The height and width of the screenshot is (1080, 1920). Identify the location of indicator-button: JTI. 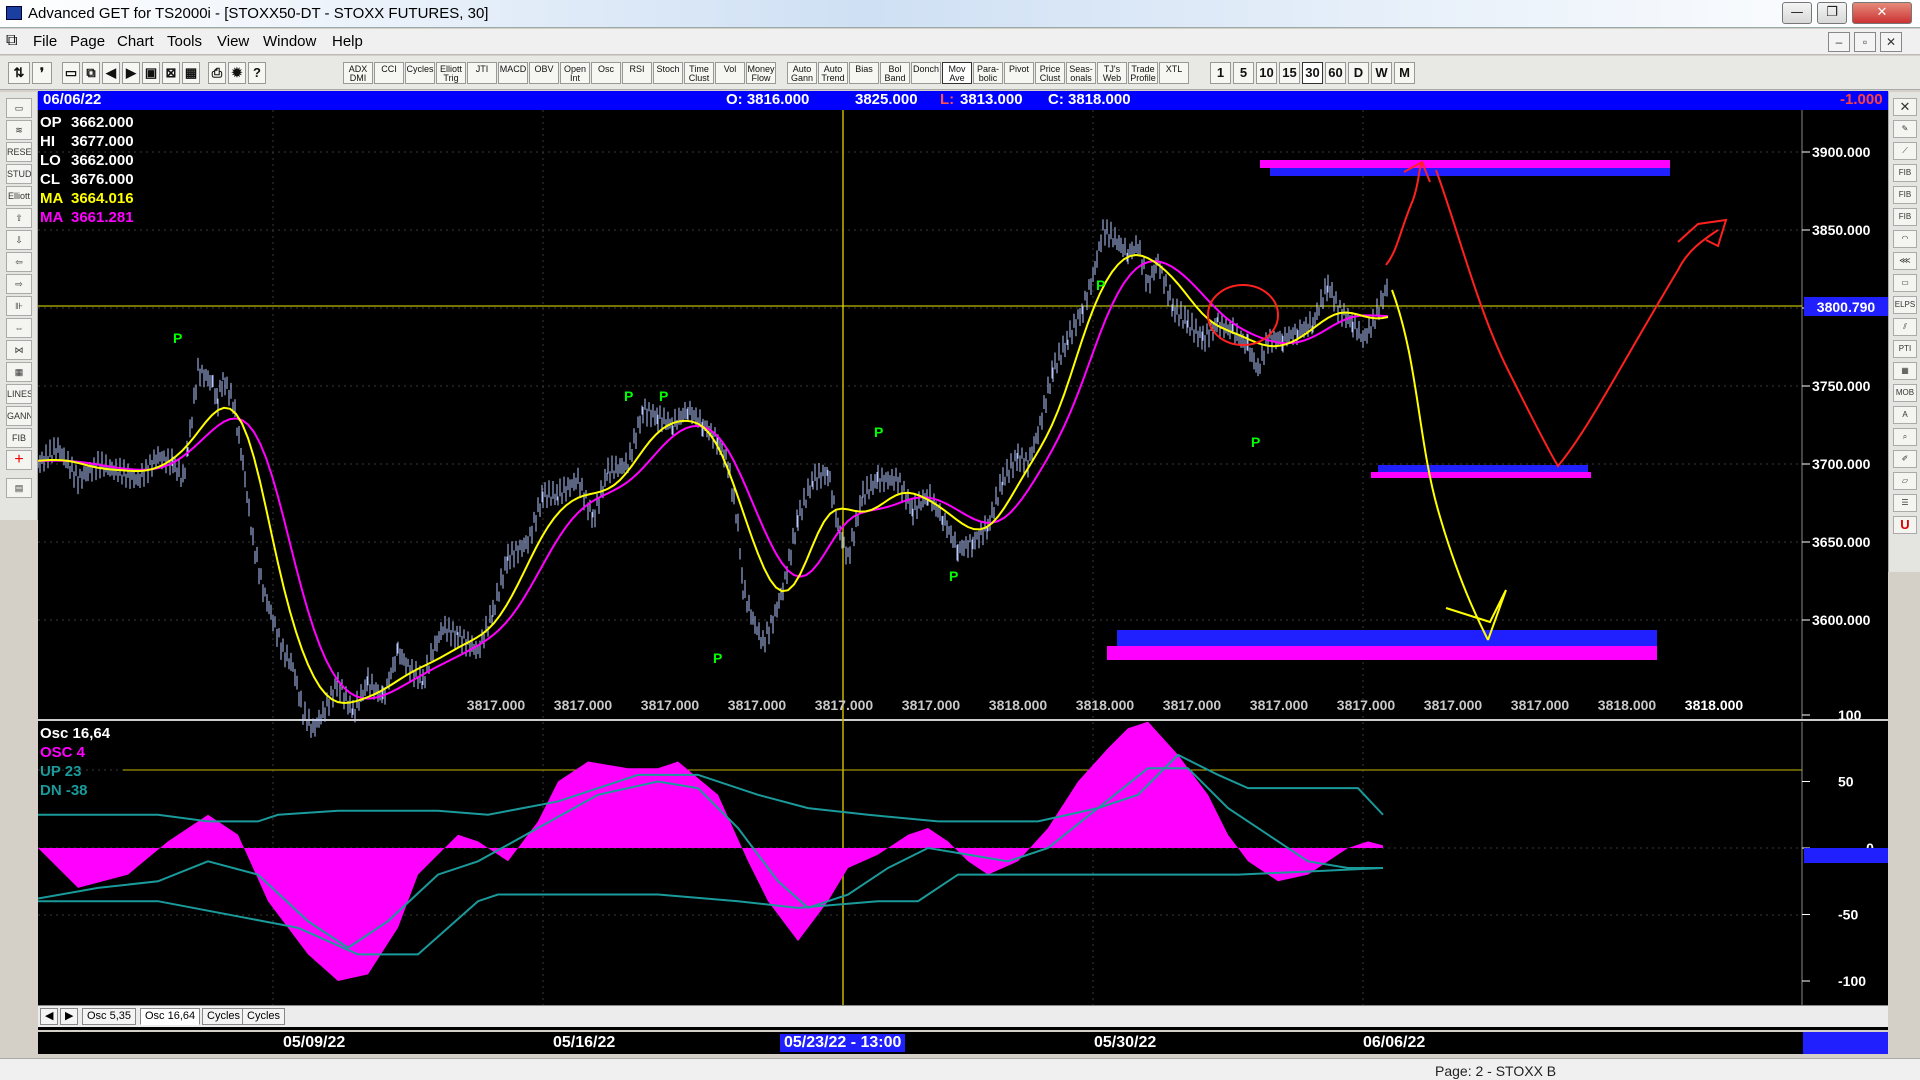
(482, 73).